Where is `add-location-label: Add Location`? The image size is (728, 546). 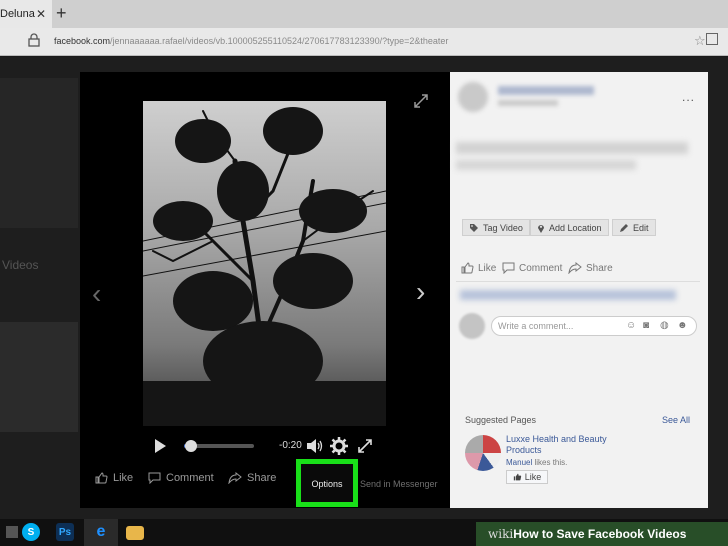
add-location-label: Add Location is located at coordinates (575, 227).